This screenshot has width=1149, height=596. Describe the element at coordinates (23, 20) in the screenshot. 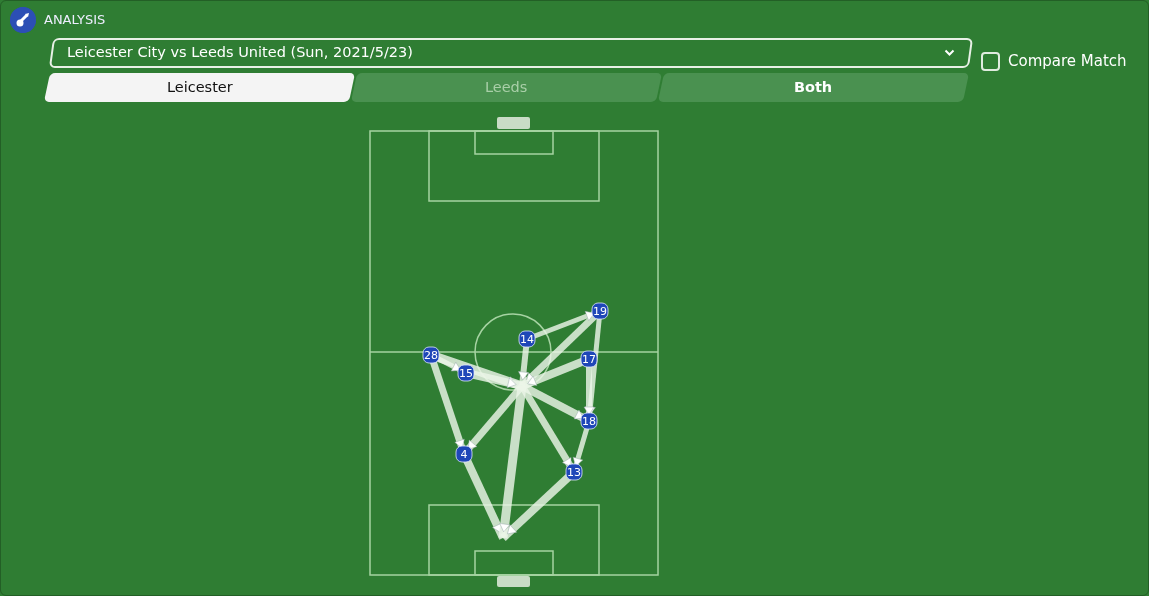

I see `app-icon` at that location.